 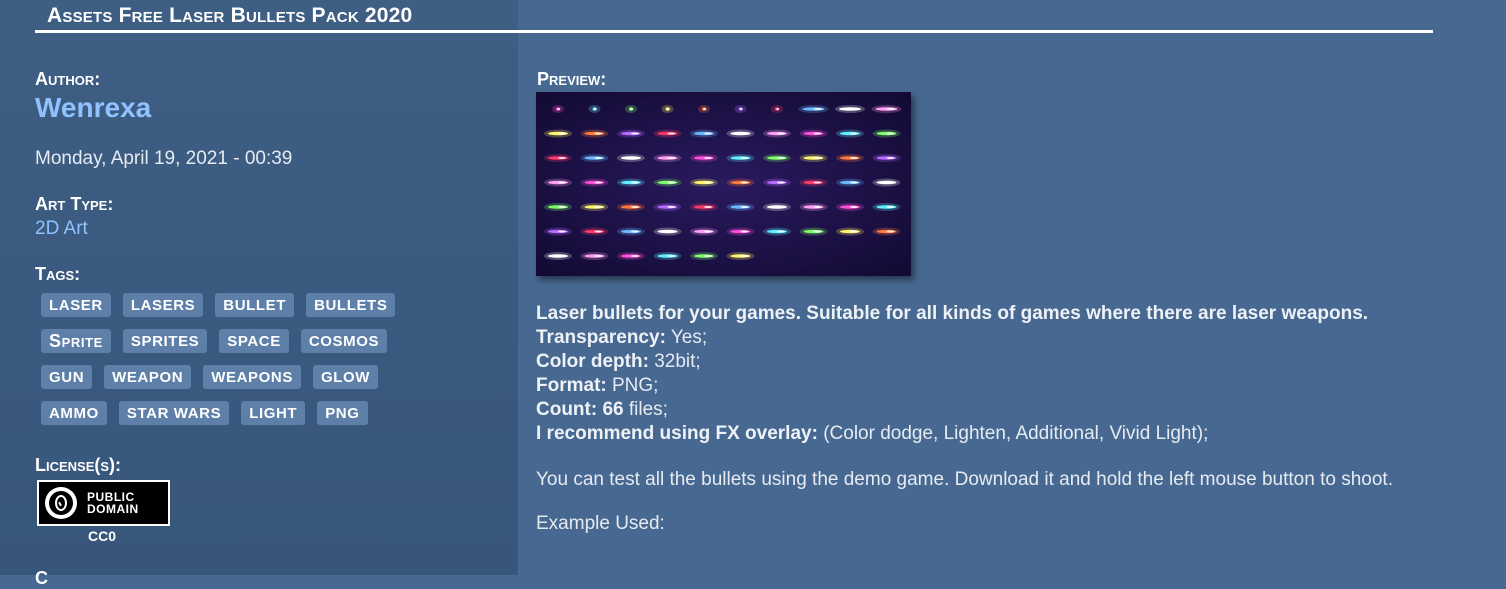 What do you see at coordinates (1497, 287) in the screenshot?
I see `scrollbar` at bounding box center [1497, 287].